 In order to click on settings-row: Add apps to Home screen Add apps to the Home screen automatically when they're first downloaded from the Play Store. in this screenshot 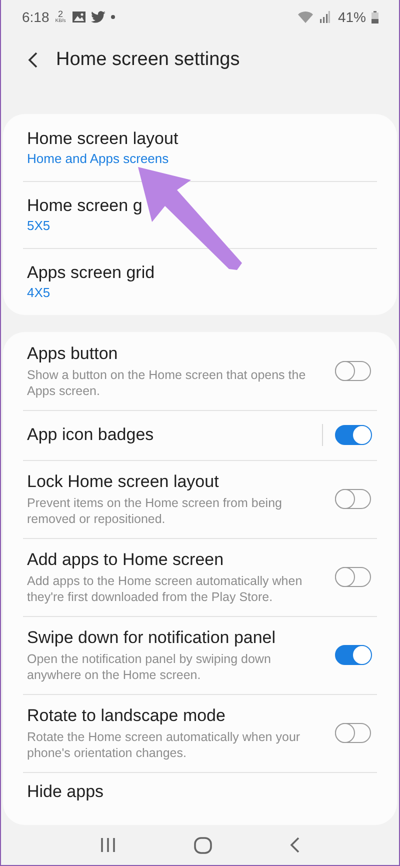, I will do `click(200, 577)`.